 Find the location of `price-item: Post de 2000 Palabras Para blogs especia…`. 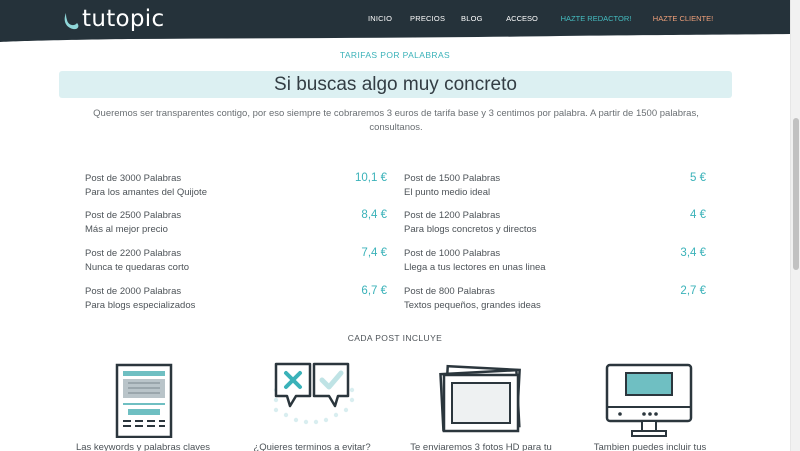

price-item: Post de 2000 Palabras Para blogs especia… is located at coordinates (236, 300).